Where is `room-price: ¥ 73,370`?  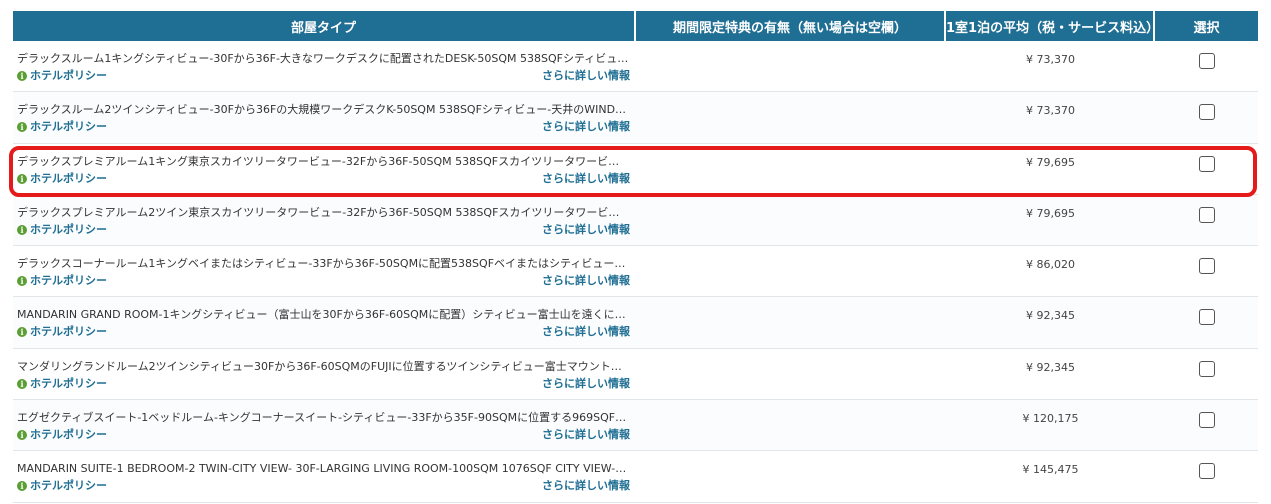 room-price: ¥ 73,370 is located at coordinates (1050, 59).